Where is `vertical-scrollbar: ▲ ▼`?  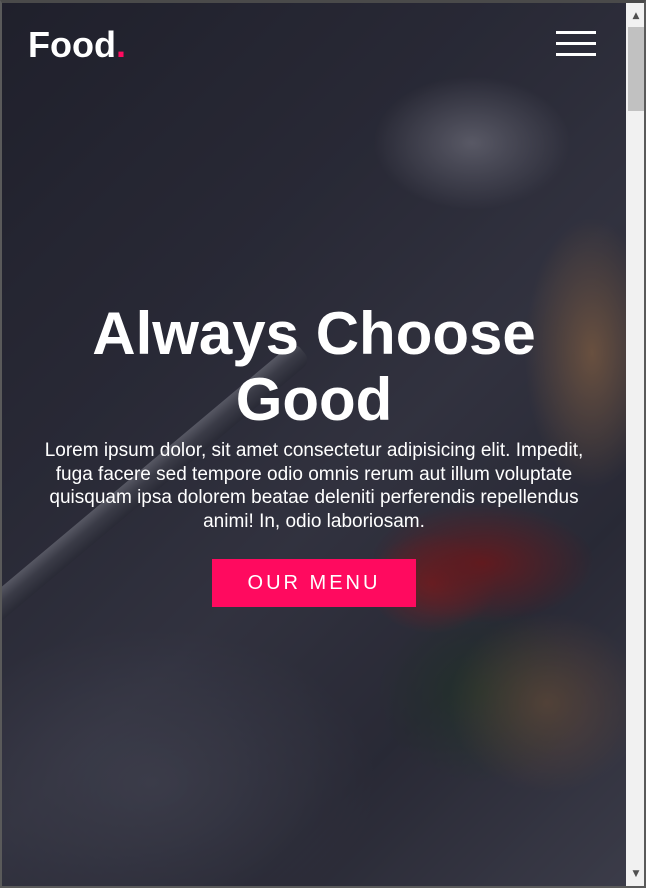
vertical-scrollbar: ▲ ▼ is located at coordinates (635, 444).